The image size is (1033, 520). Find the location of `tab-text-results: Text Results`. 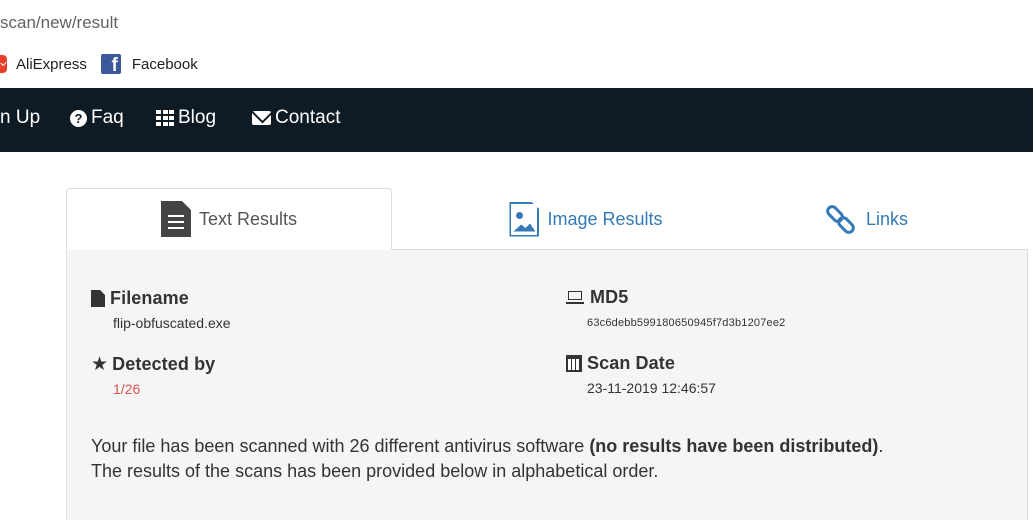

tab-text-results: Text Results is located at coordinates (229, 219).